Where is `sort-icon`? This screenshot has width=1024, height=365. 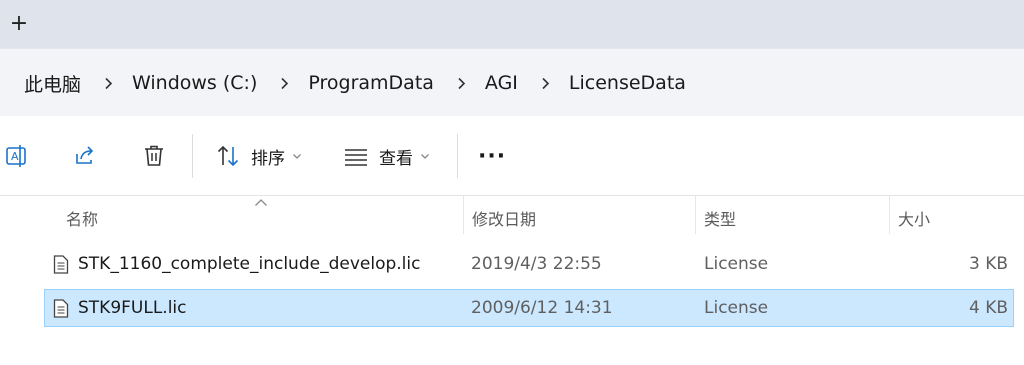
sort-icon is located at coordinates (228, 156).